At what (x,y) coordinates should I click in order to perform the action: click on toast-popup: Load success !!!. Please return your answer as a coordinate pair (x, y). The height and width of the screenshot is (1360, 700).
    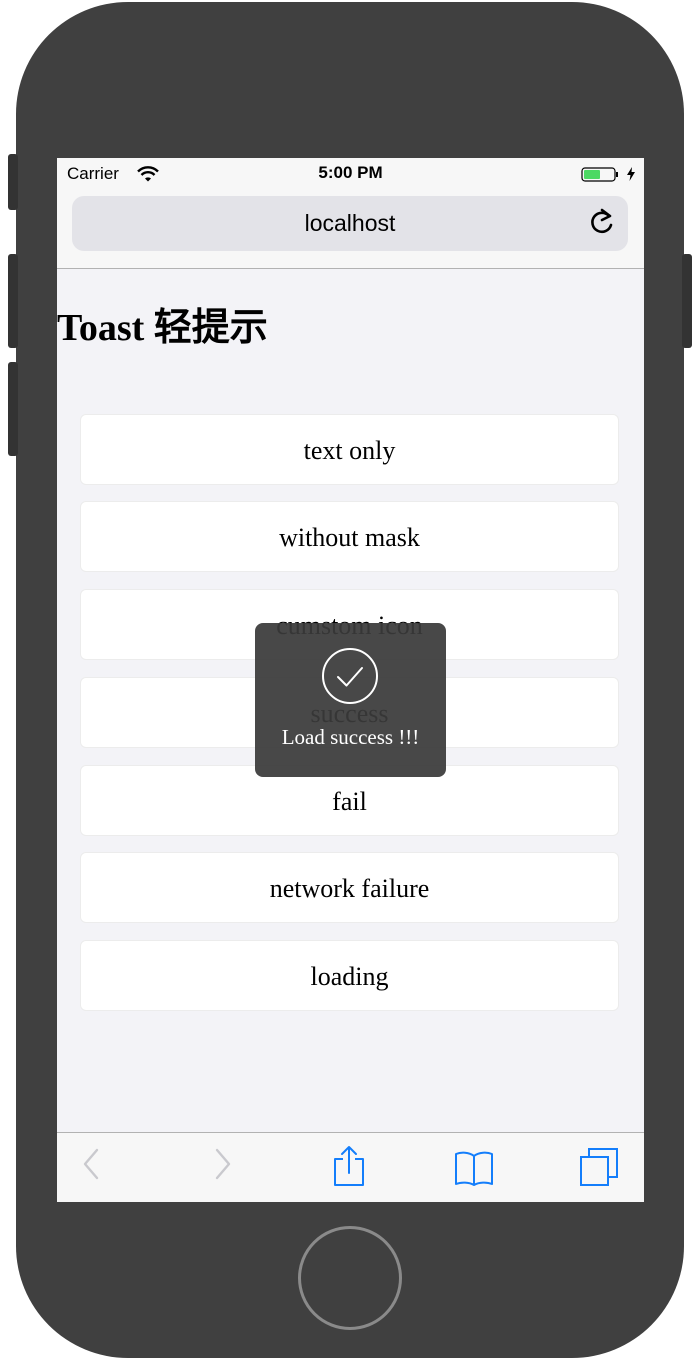
    Looking at the image, I should click on (350, 700).